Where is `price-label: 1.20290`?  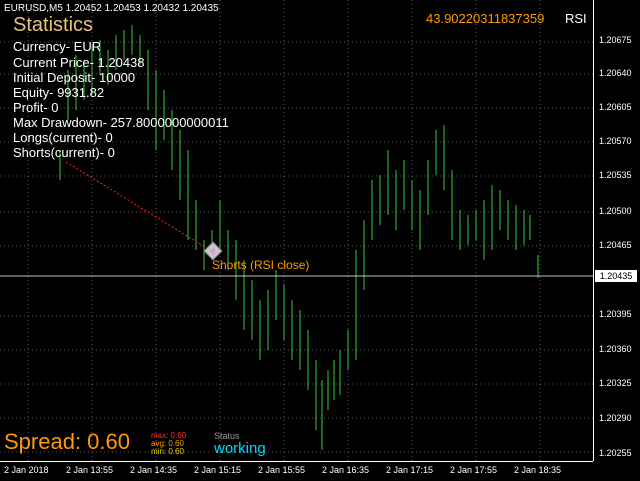 price-label: 1.20290 is located at coordinates (615, 418).